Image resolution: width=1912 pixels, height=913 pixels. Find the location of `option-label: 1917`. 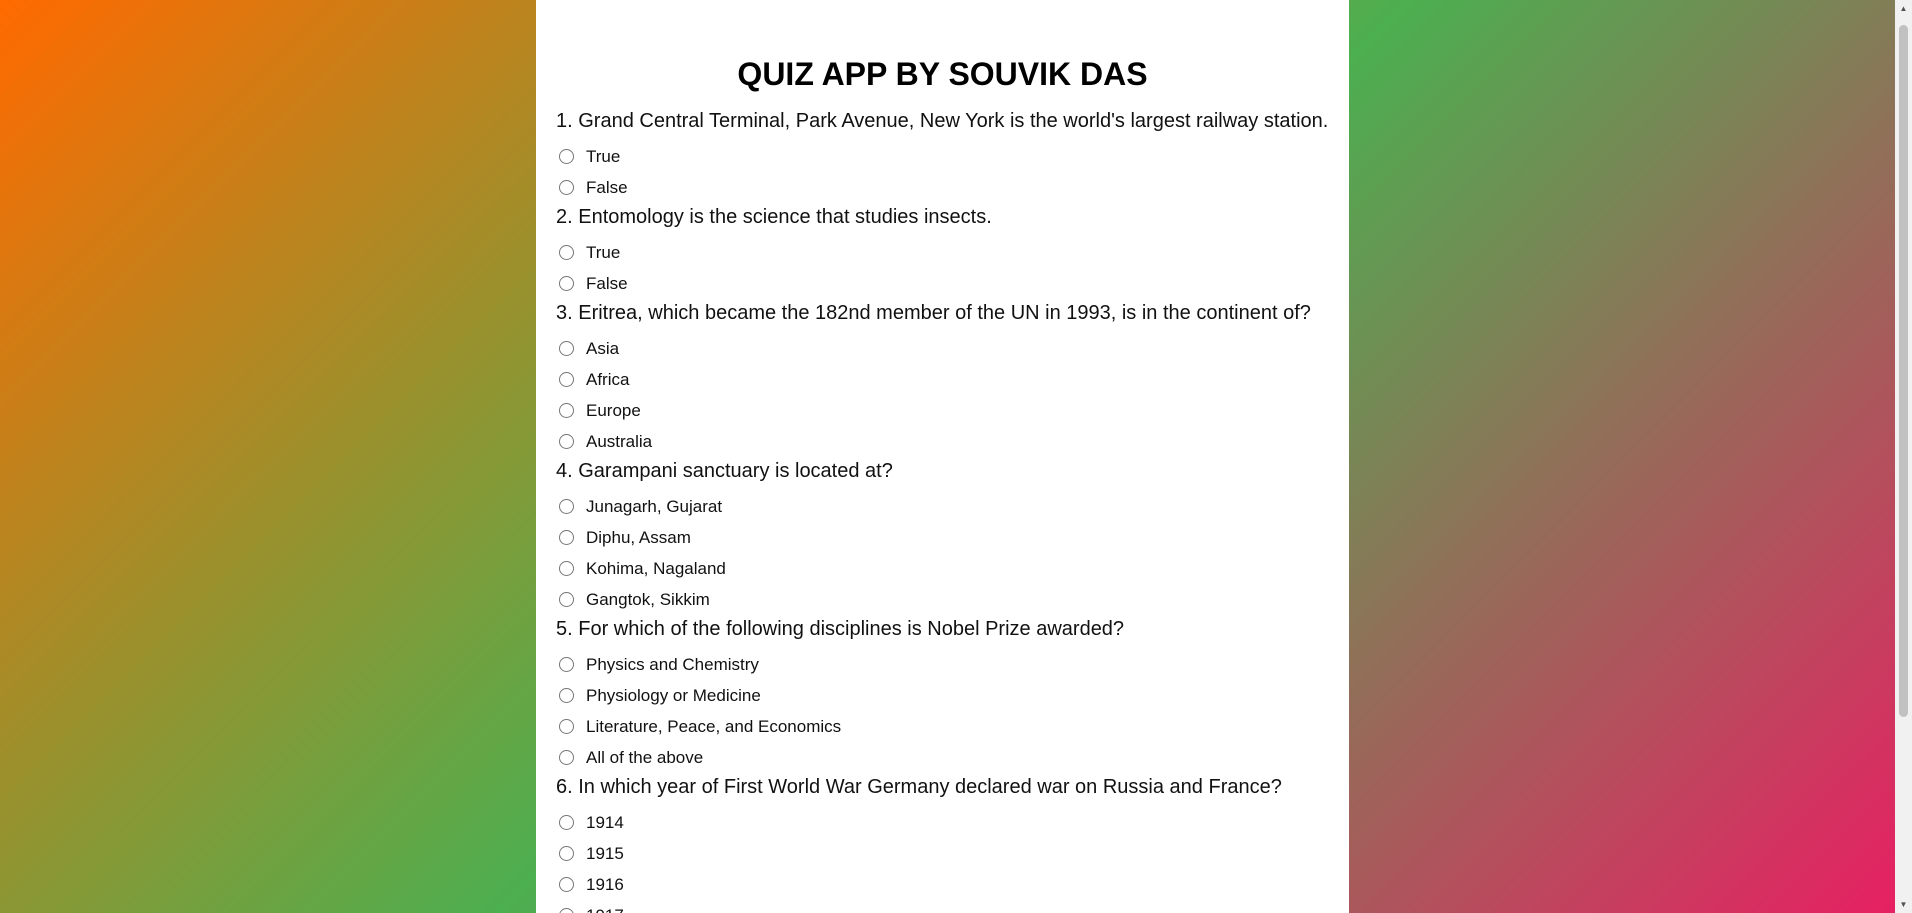

option-label: 1917 is located at coordinates (605, 909).